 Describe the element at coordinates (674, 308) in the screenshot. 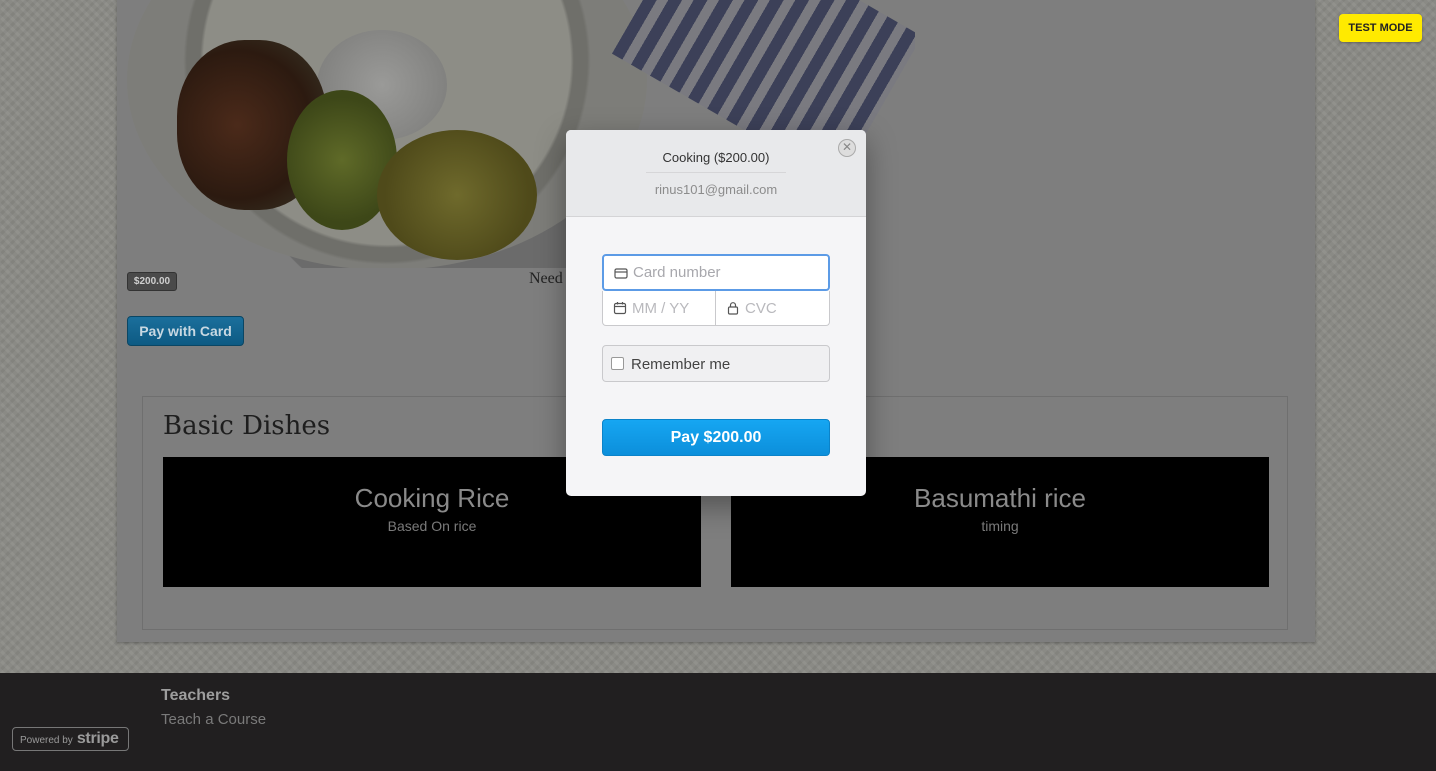

I see `expiry-input` at that location.